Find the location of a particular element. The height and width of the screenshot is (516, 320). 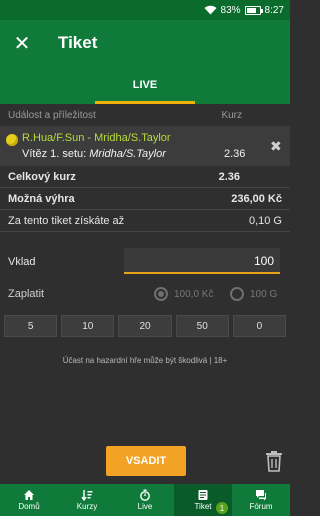

tab-live-label: LIVE is located at coordinates (145, 85).